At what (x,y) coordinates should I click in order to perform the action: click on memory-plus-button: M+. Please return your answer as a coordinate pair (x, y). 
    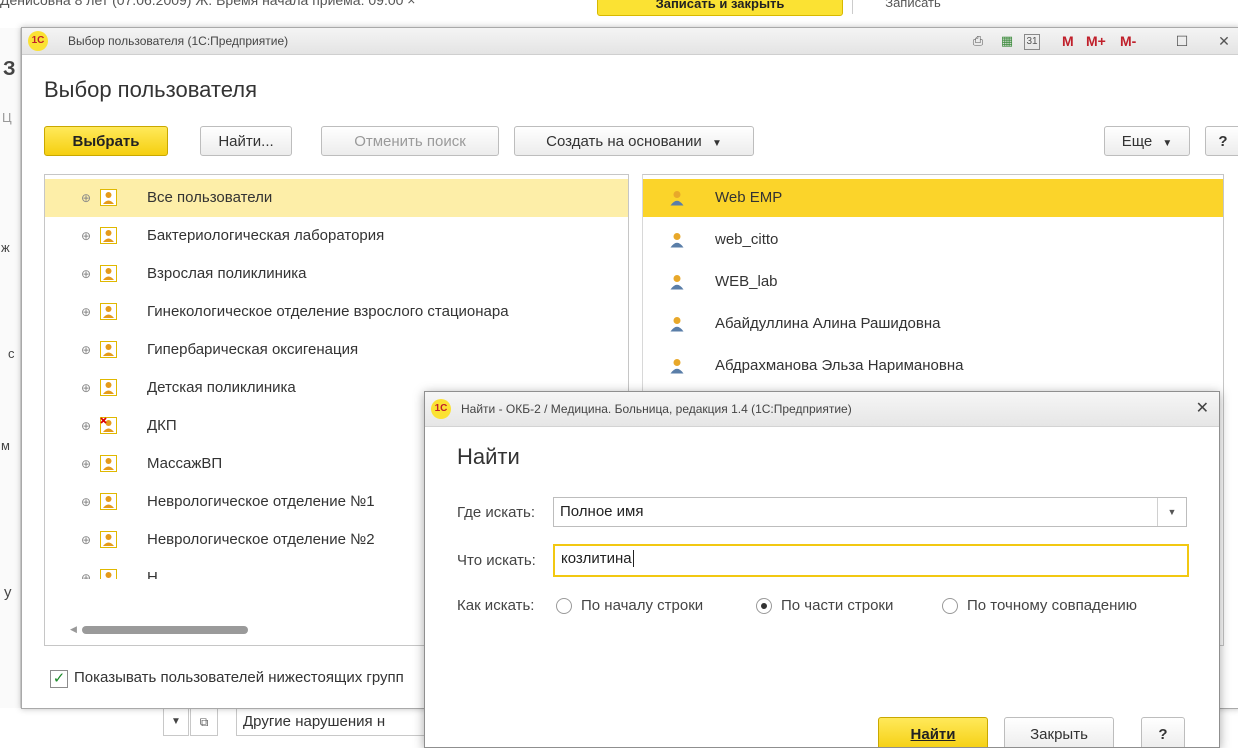
    Looking at the image, I should click on (1096, 41).